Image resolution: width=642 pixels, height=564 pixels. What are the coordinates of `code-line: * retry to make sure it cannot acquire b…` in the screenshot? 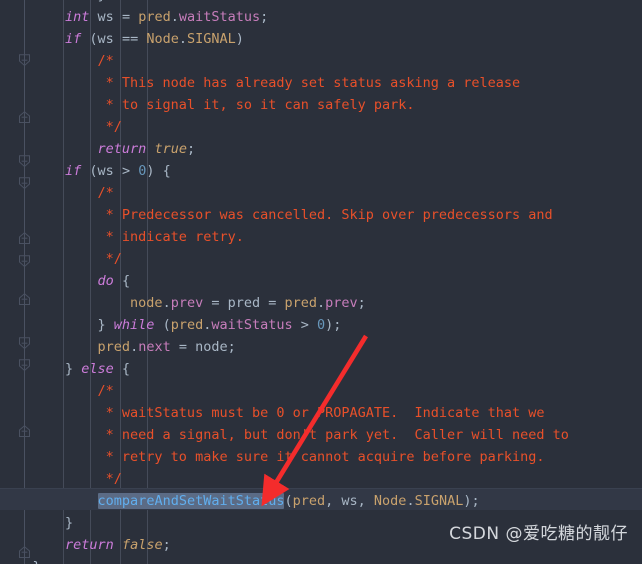 It's located at (321, 455).